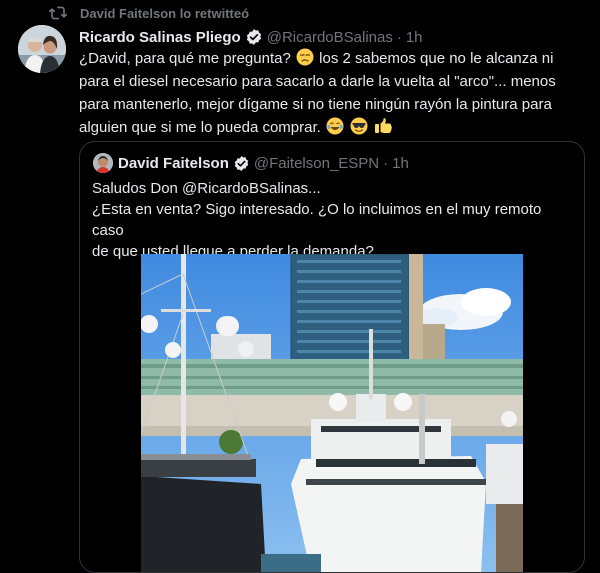 This screenshot has height=573, width=600. I want to click on retweet-context: David Faitelson lo retwitteó, so click(300, 14).